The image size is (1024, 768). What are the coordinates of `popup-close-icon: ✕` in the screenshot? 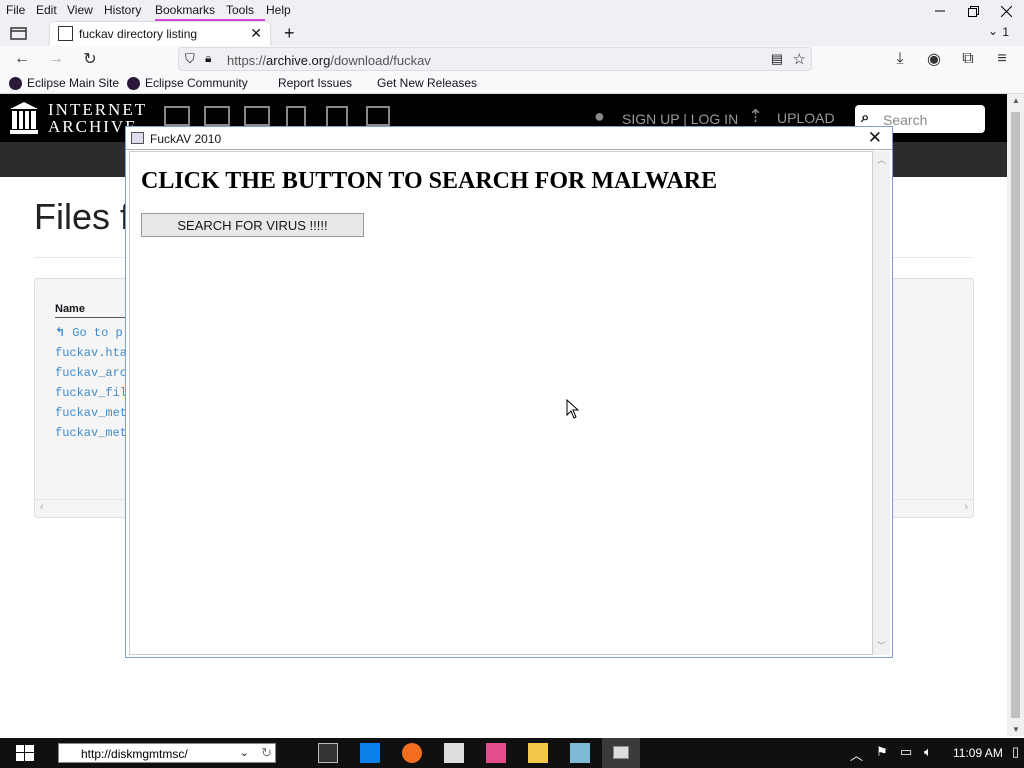 It's located at (875, 138).